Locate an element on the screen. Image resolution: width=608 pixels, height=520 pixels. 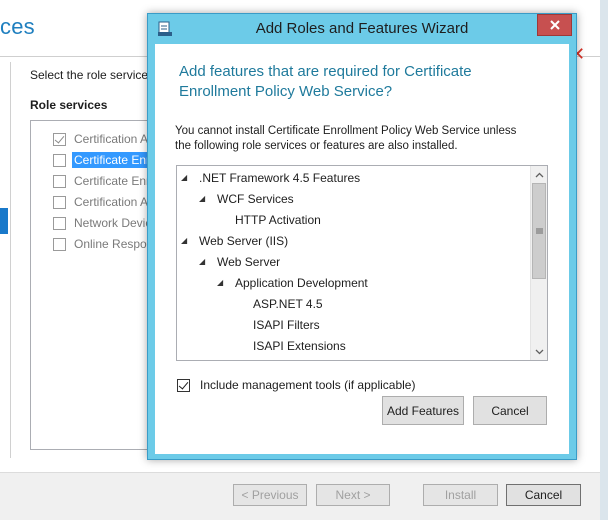
chevron-down-icon is located at coordinates (539, 351).